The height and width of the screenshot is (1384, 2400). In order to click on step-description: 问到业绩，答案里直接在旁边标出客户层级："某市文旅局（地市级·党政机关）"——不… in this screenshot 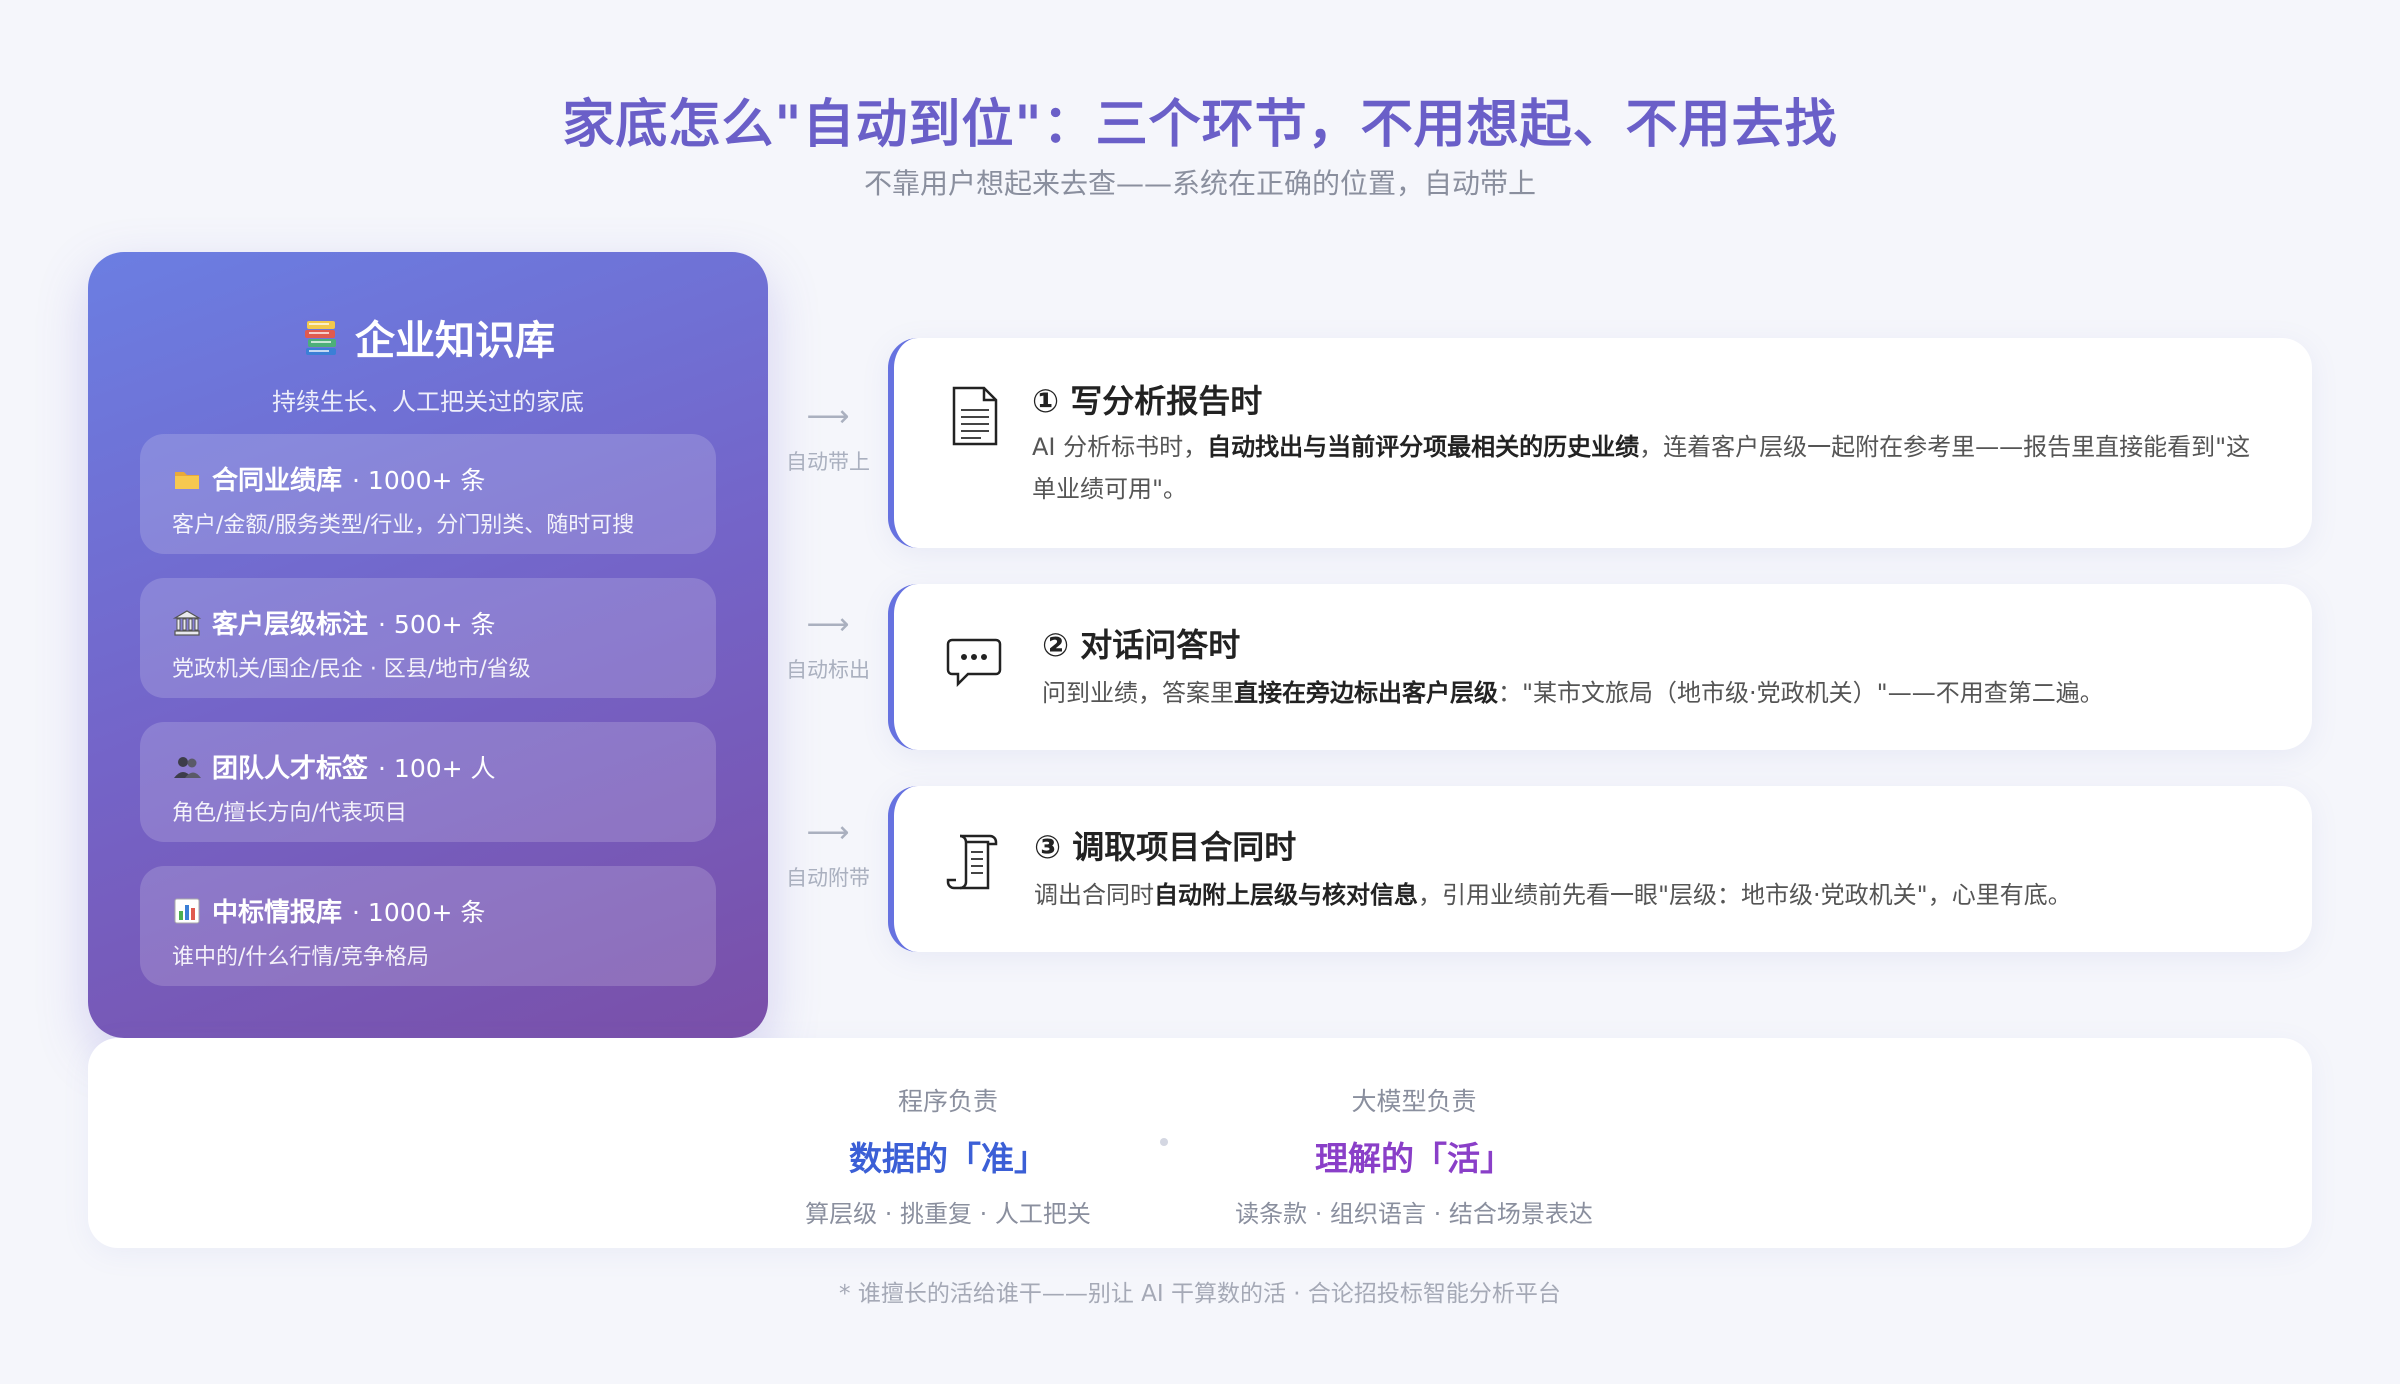, I will do `click(1573, 693)`.